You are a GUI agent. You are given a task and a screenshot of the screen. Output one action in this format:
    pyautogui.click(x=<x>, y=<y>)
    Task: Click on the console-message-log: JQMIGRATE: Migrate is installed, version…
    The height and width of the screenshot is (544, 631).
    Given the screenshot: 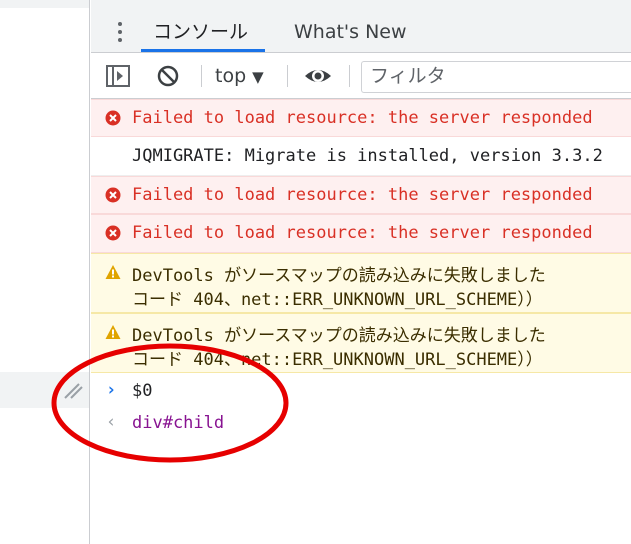 What is the action you would take?
    pyautogui.click(x=361, y=156)
    